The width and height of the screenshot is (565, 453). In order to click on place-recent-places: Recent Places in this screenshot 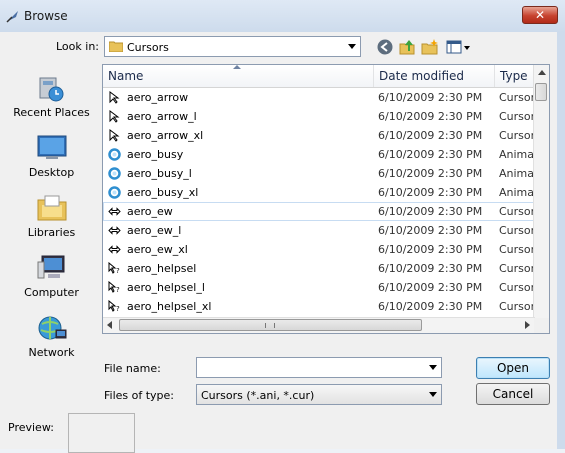, I will do `click(51, 95)`.